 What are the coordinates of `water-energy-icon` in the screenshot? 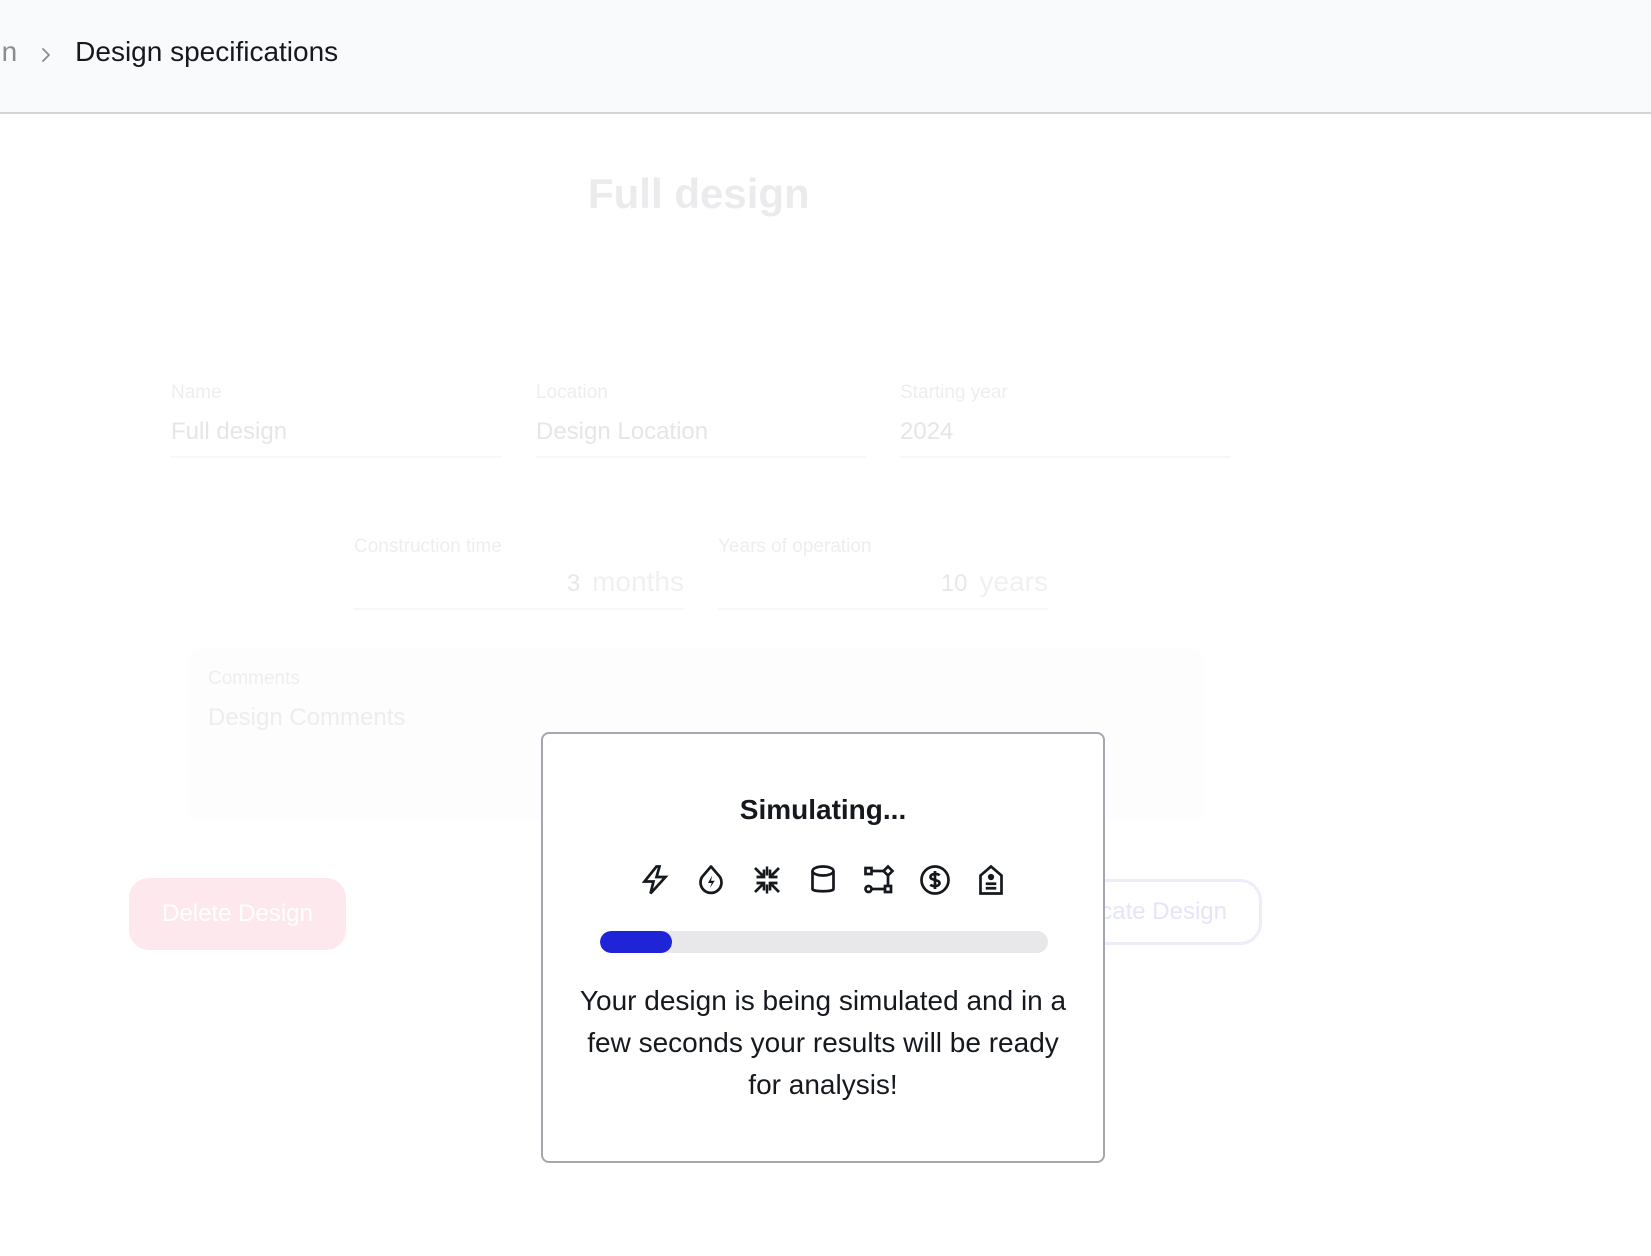 It's located at (711, 880).